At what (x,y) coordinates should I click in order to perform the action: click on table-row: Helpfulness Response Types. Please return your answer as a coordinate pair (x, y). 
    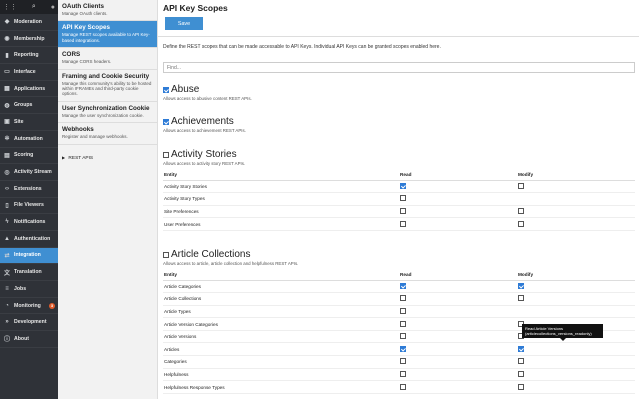
    Looking at the image, I should click on (399, 387).